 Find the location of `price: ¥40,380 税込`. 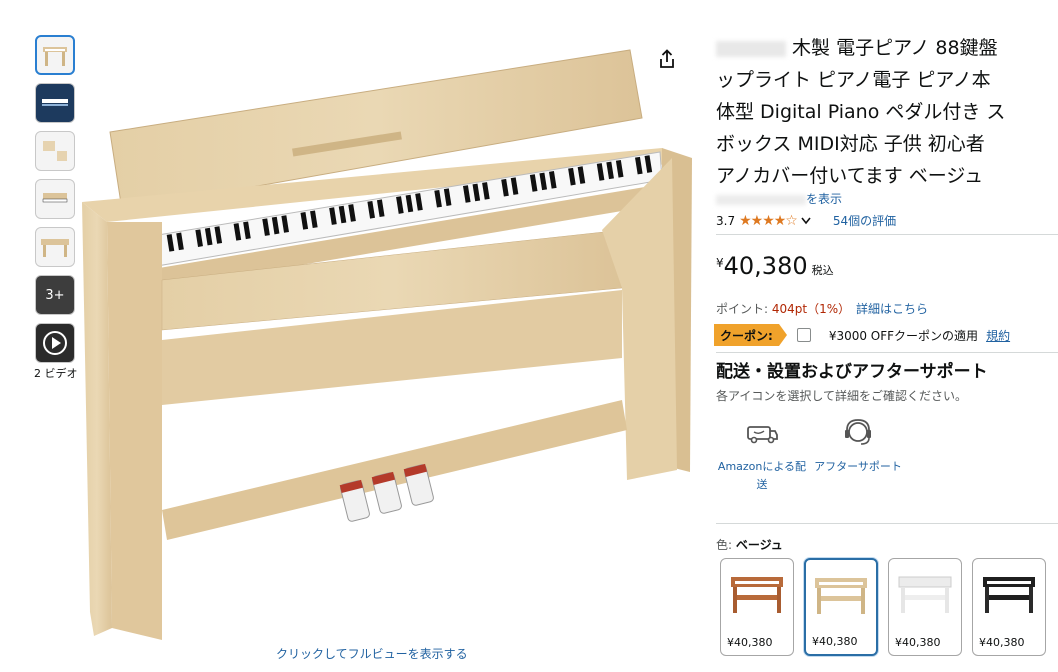

price: ¥40,380 税込 is located at coordinates (775, 266).